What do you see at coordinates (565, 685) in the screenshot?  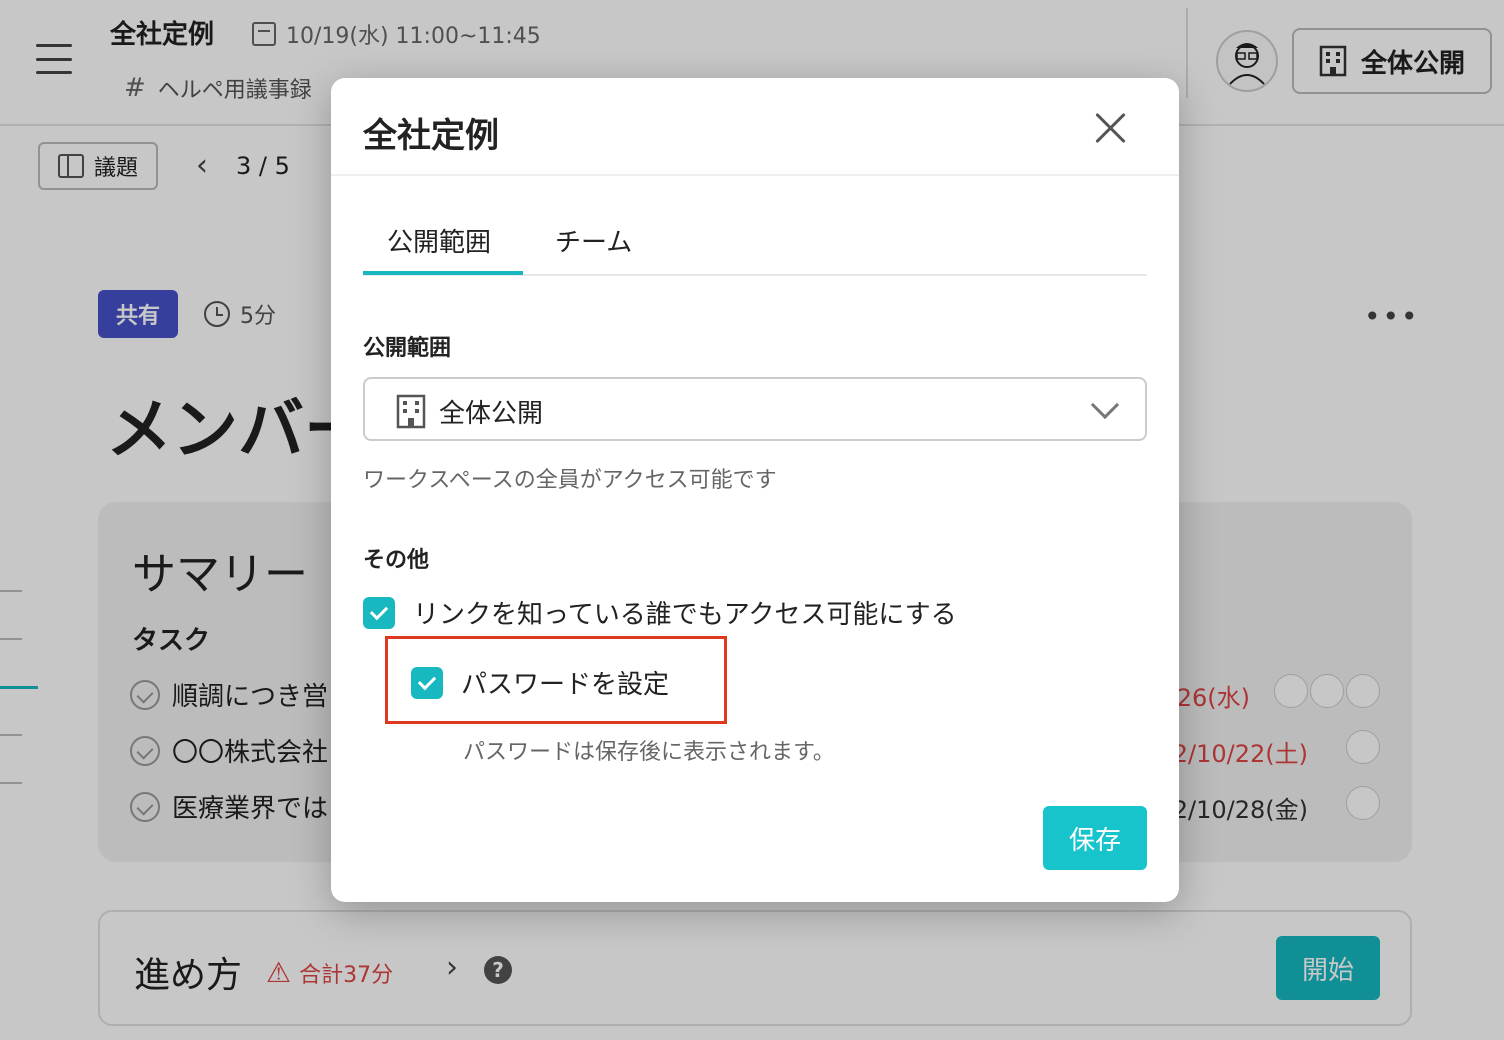 I see `password-label: パスワードを設定` at bounding box center [565, 685].